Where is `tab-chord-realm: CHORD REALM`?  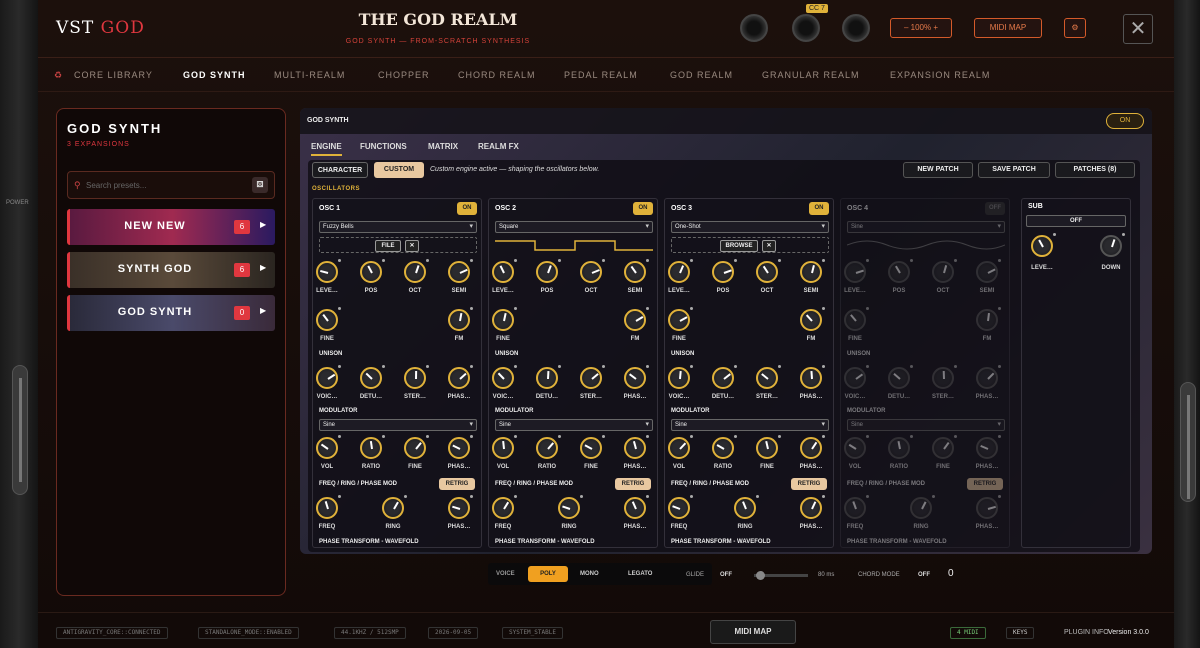 tab-chord-realm: CHORD REALM is located at coordinates (497, 75).